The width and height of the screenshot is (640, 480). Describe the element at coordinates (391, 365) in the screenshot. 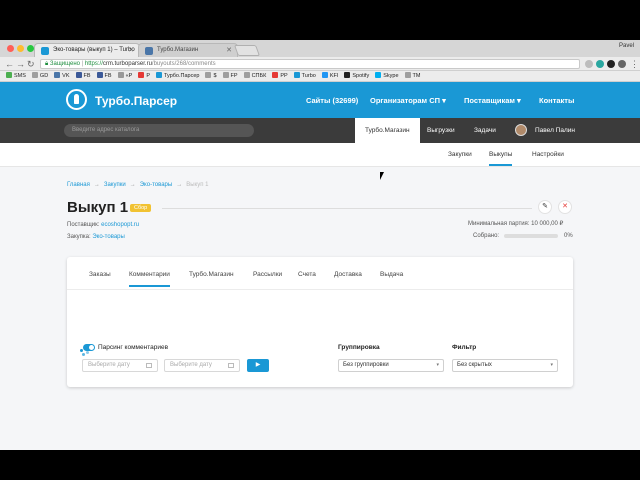

I see `grouping-select: Без группировки ▾` at that location.